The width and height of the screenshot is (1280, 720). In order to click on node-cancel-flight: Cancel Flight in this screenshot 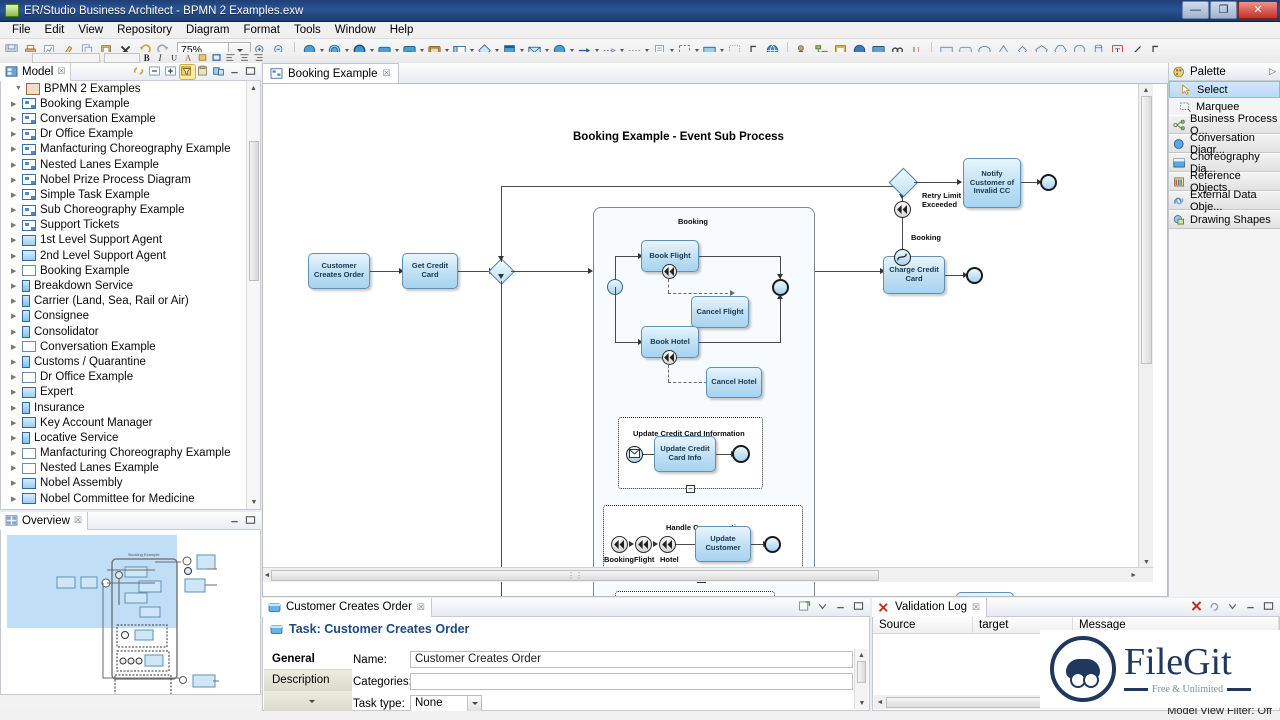, I will do `click(720, 312)`.